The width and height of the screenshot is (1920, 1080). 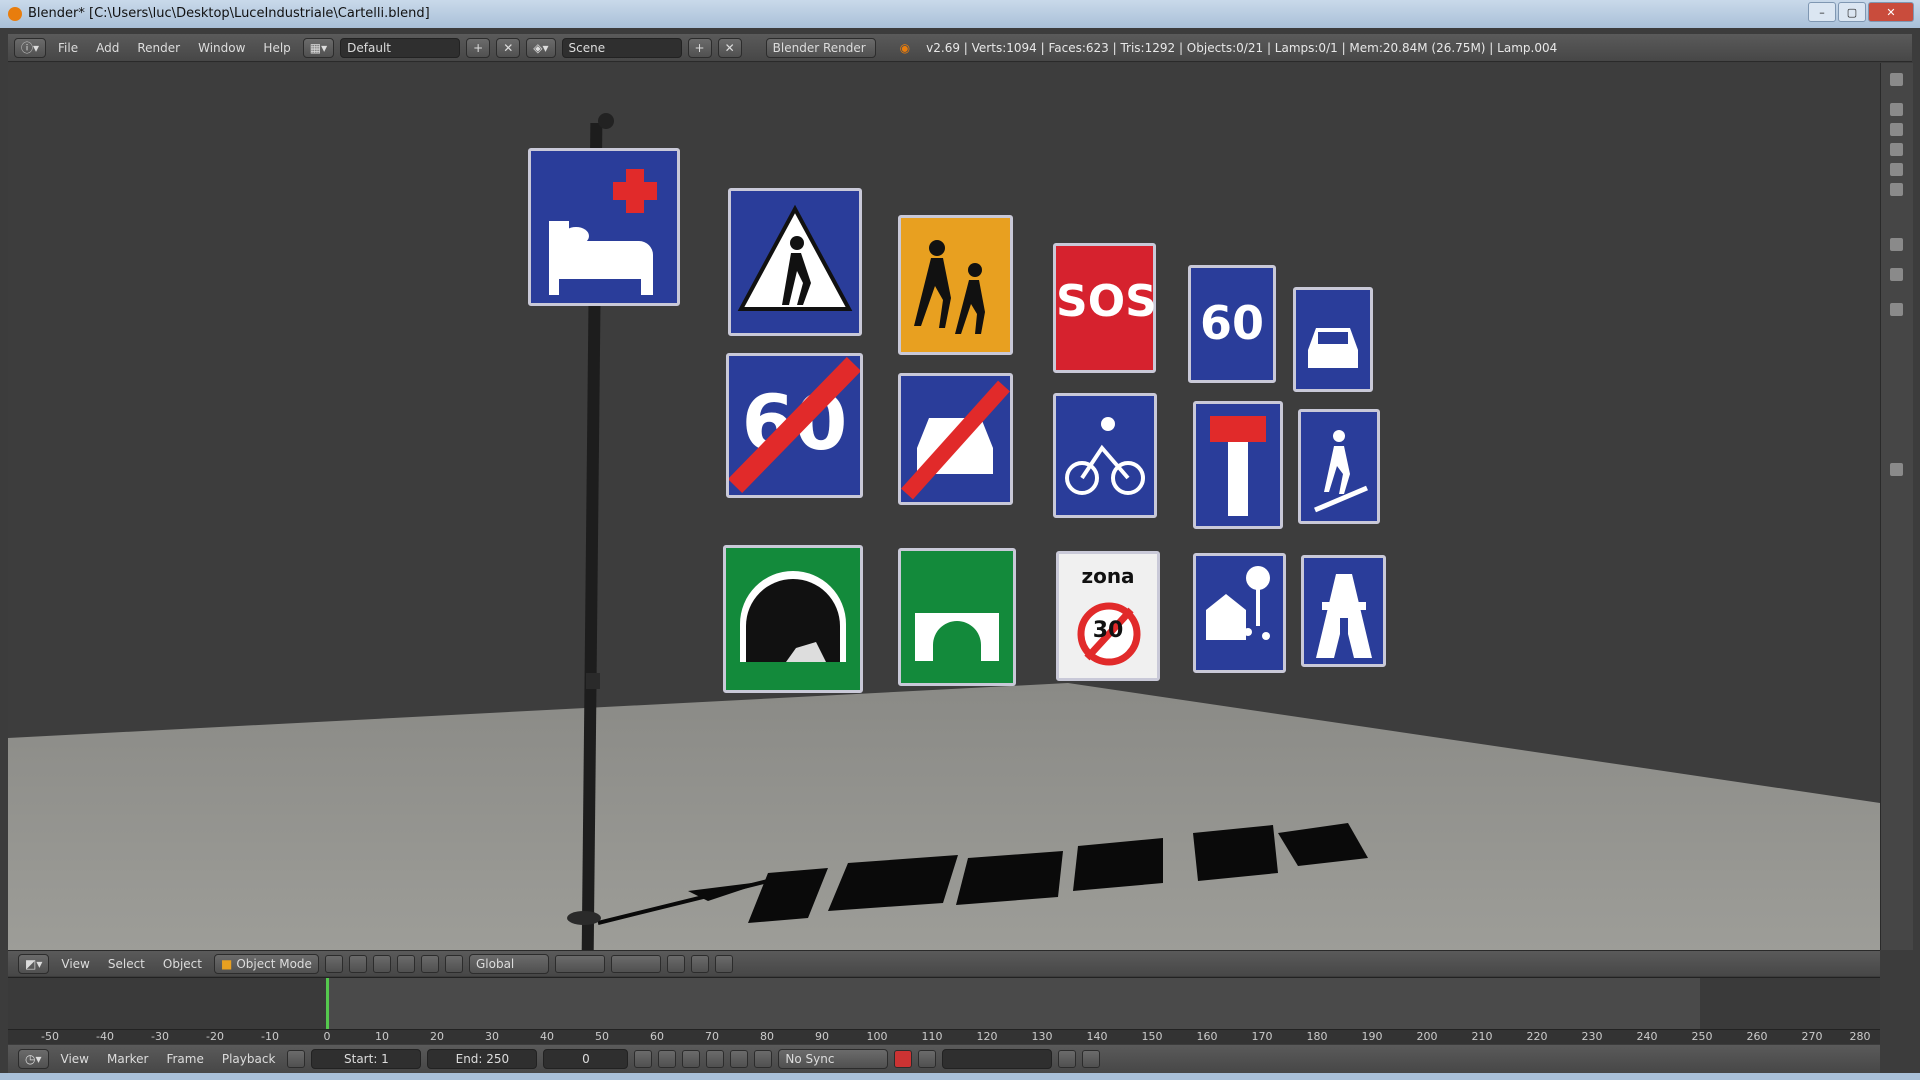 What do you see at coordinates (1108, 616) in the screenshot?
I see `sign-zona-30: zona 30` at bounding box center [1108, 616].